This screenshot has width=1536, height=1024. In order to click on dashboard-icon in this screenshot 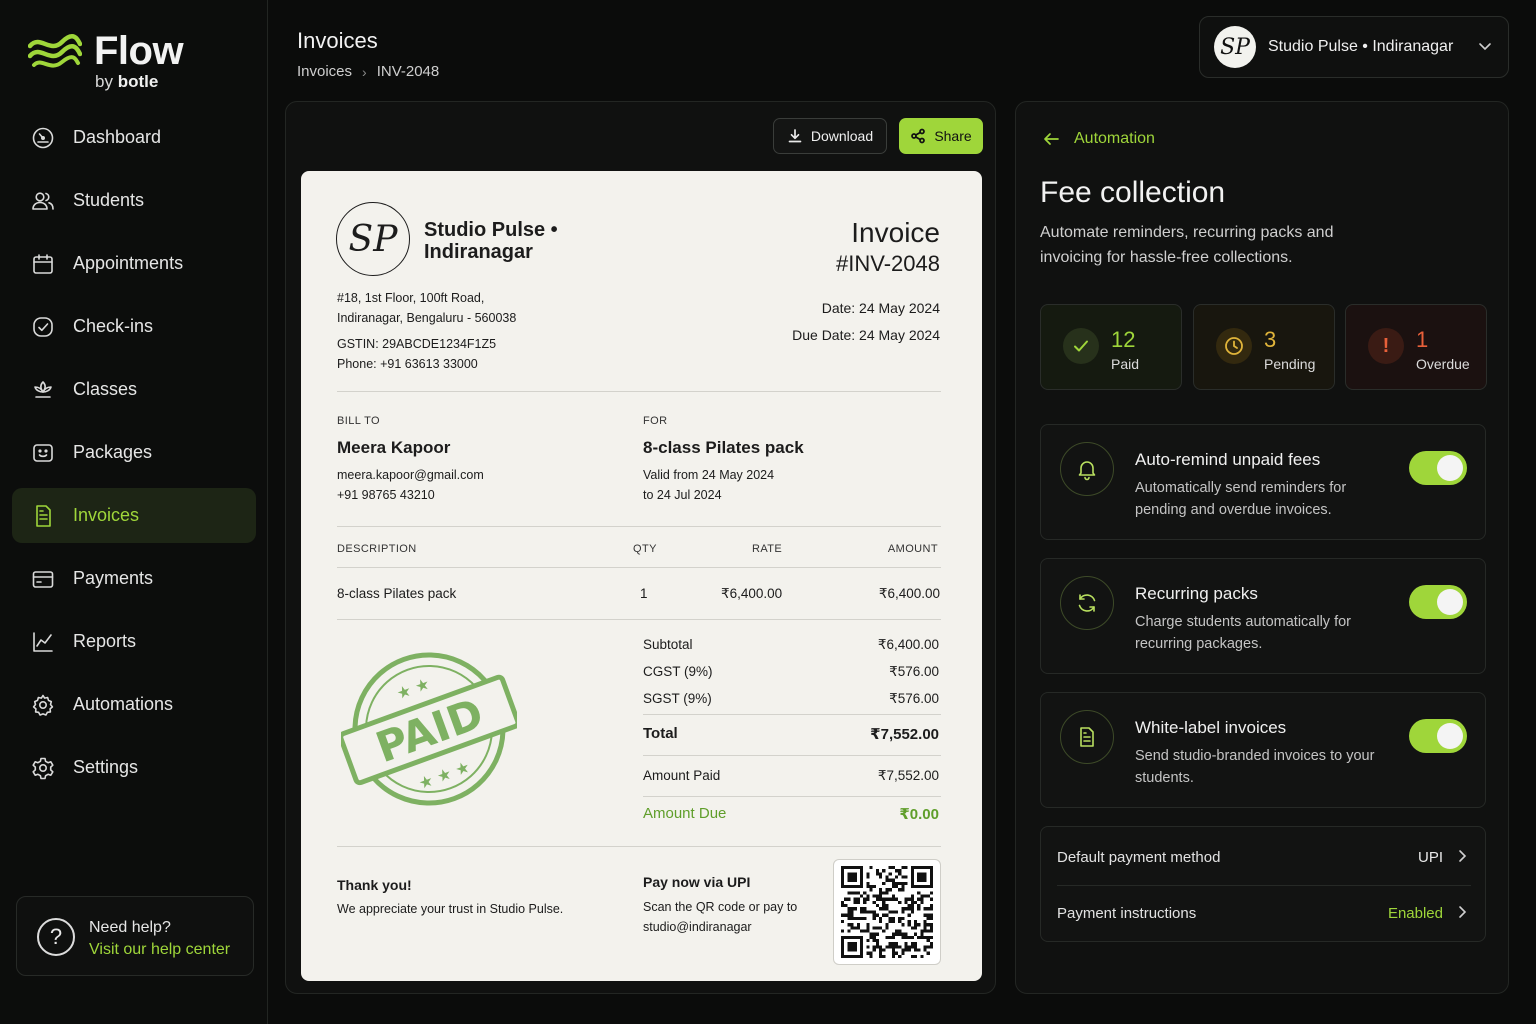, I will do `click(43, 138)`.